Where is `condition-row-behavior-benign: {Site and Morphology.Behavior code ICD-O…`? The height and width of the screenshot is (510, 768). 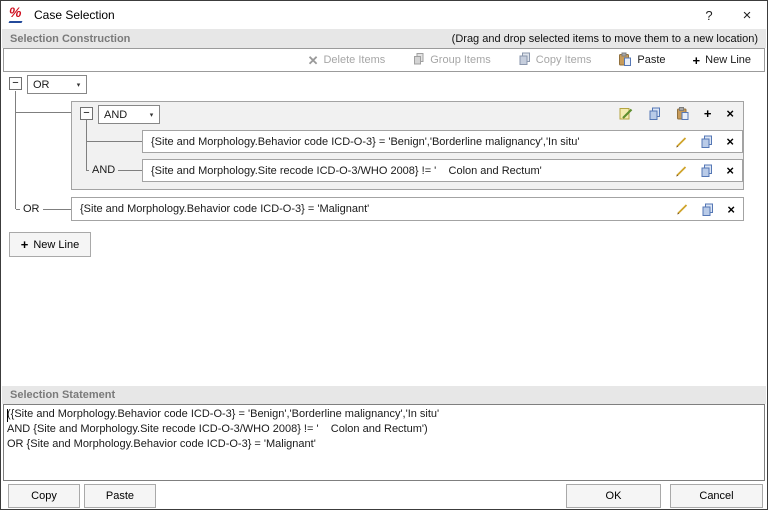
condition-row-behavior-benign: {Site and Morphology.Behavior code ICD-O… is located at coordinates (442, 141).